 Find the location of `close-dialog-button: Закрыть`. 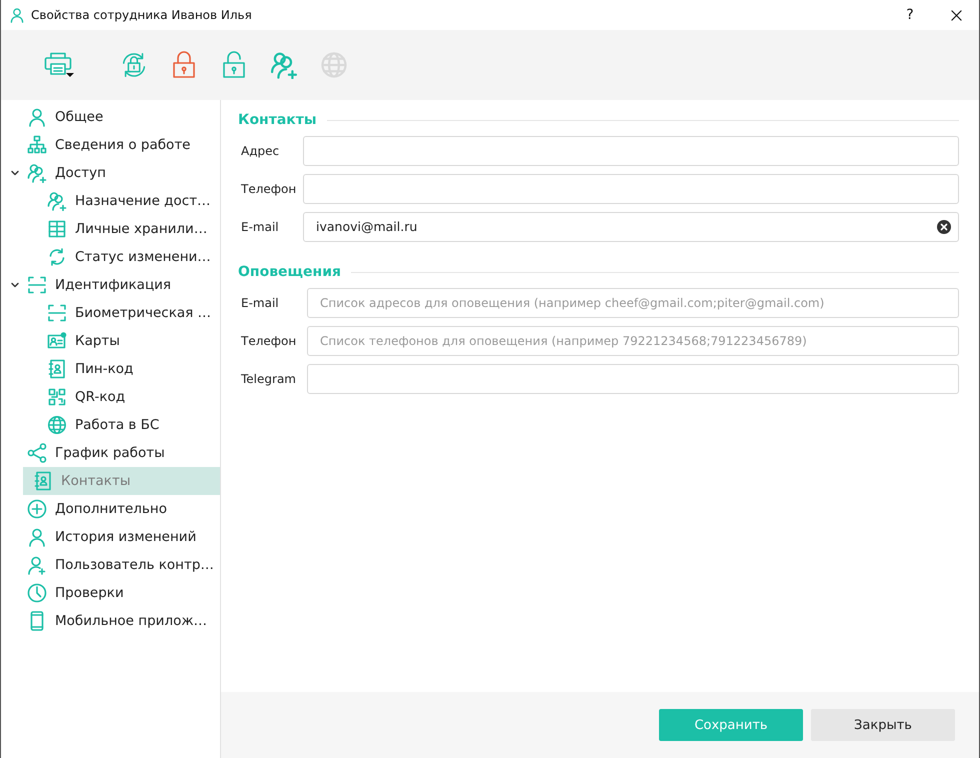

close-dialog-button: Закрыть is located at coordinates (883, 725).